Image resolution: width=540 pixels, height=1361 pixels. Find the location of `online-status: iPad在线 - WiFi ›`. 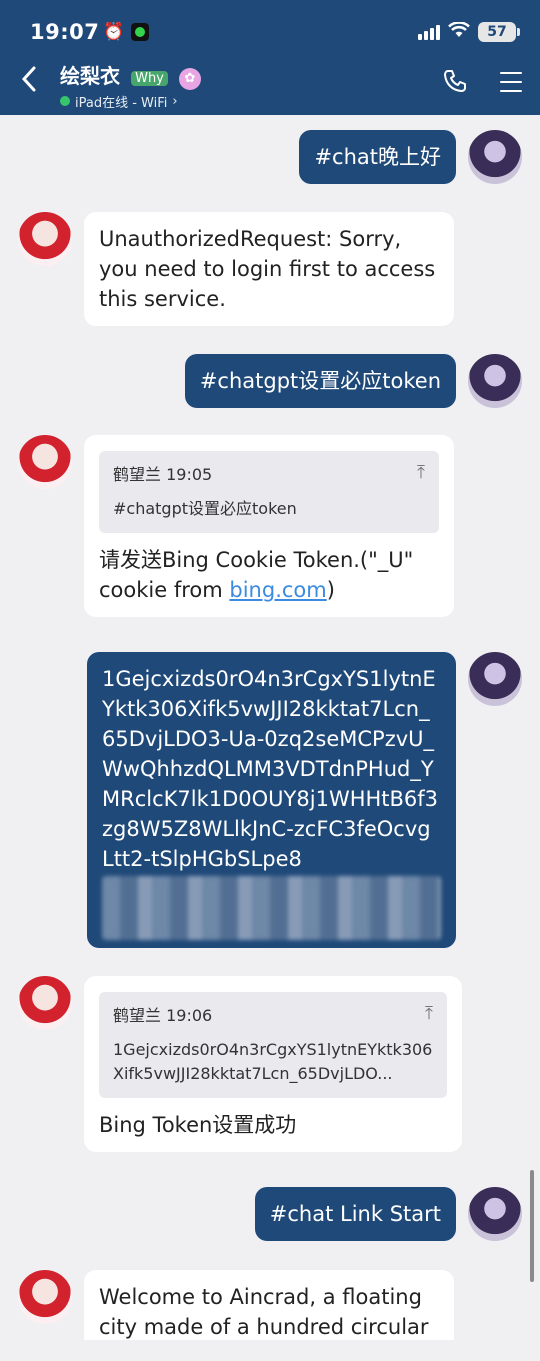

online-status: iPad在线 - WiFi › is located at coordinates (130, 101).